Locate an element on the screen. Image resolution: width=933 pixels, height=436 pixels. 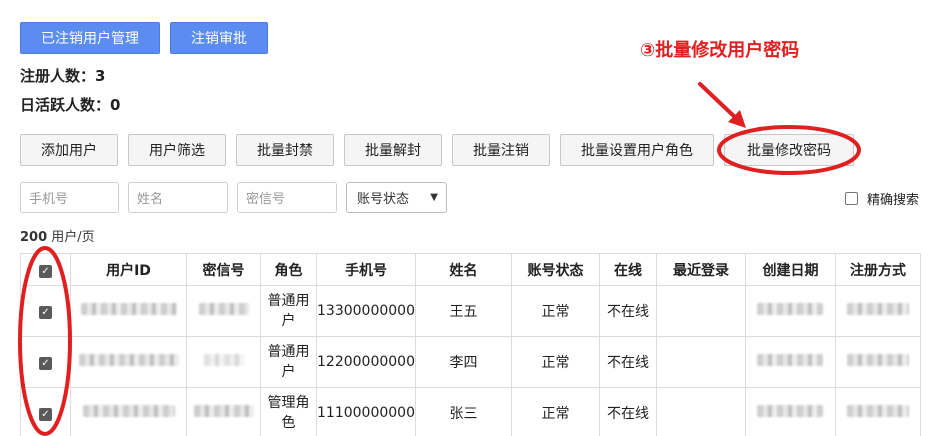
add-user-button: 添加用户 is located at coordinates (69, 150).